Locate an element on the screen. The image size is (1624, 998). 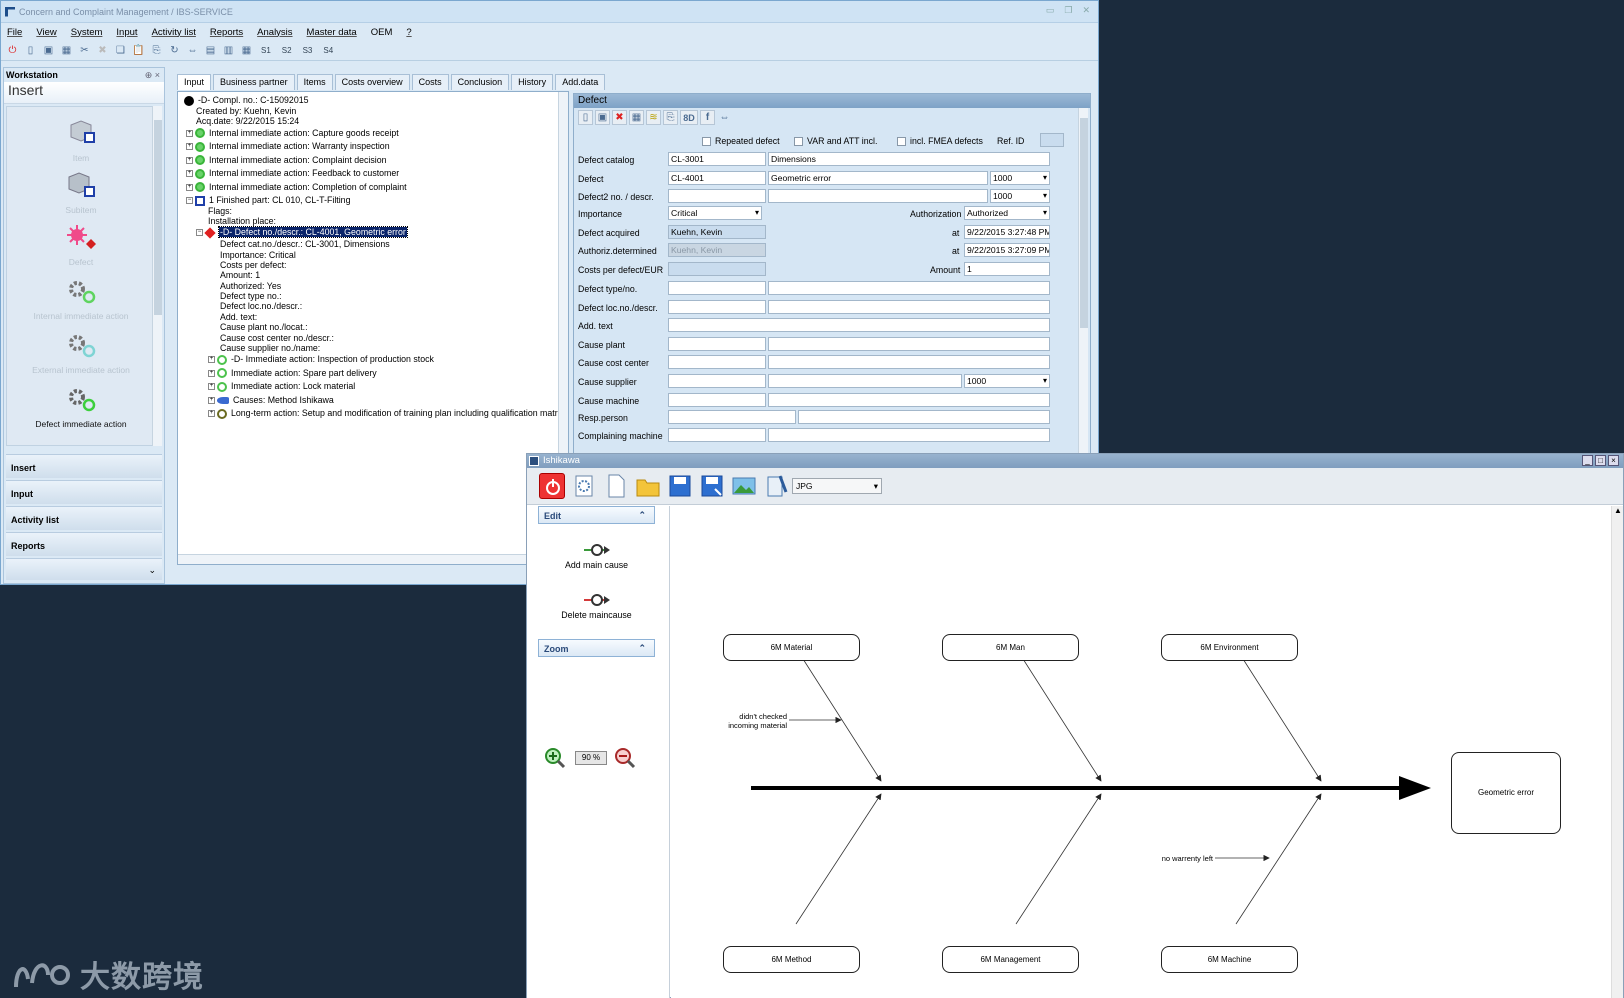
category-box-machine: 6M Machine is located at coordinates (1229, 959).